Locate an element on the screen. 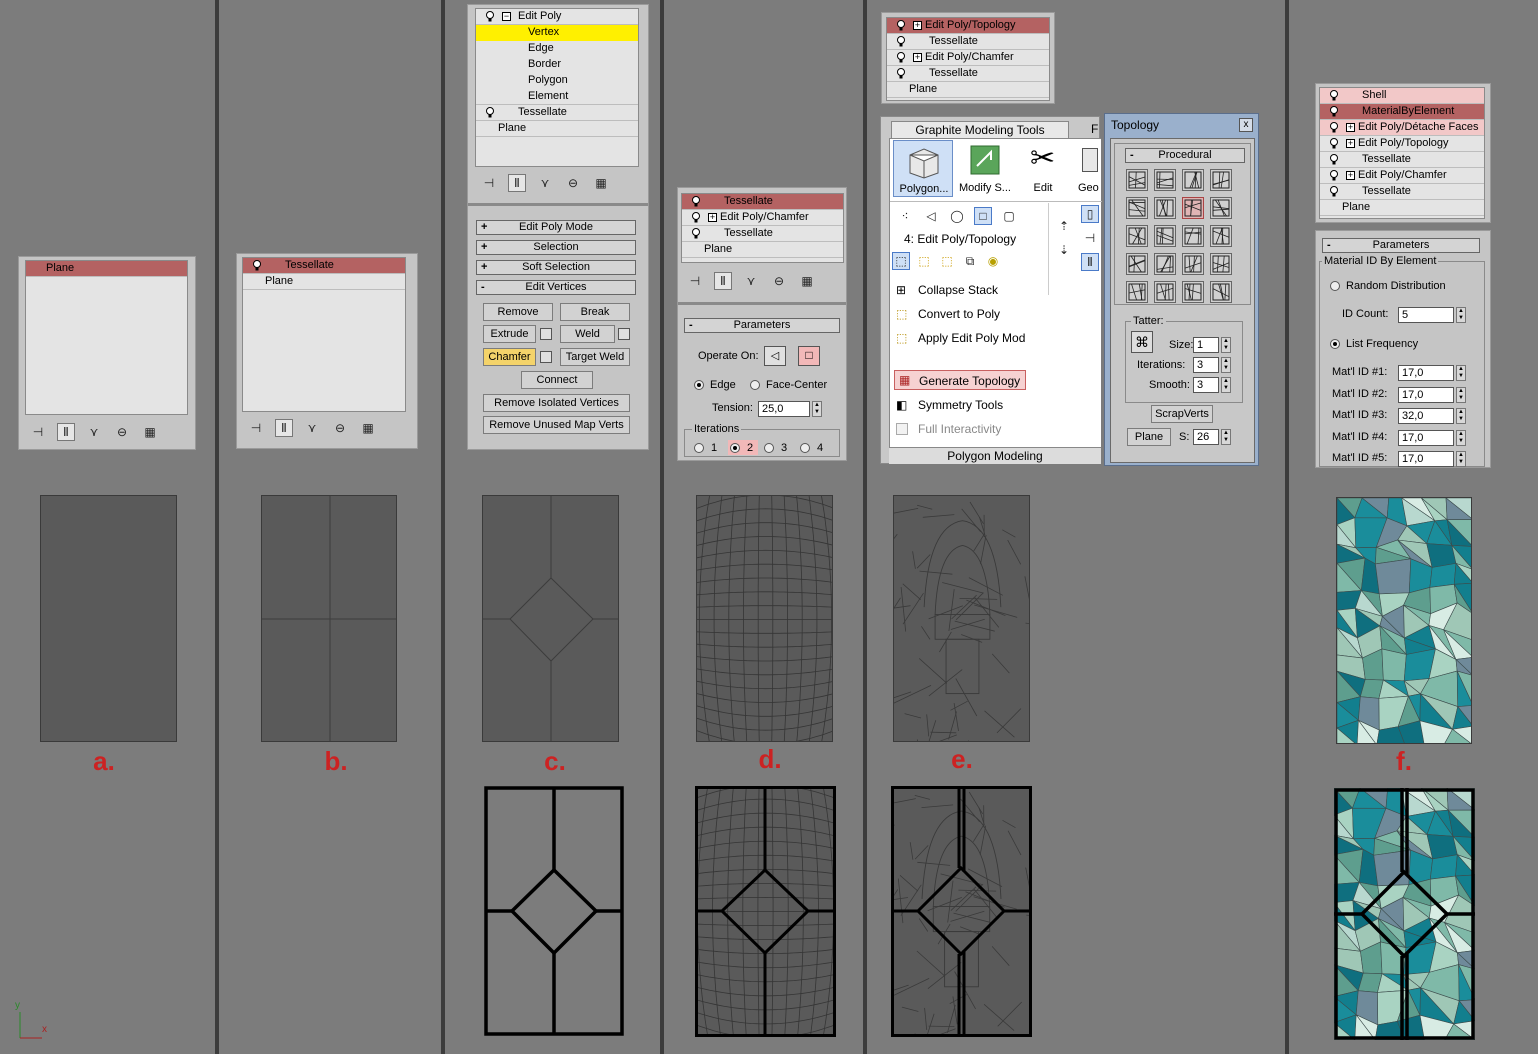 The image size is (1538, 1054). scrapverts-button: ScrapVerts is located at coordinates (1182, 414).